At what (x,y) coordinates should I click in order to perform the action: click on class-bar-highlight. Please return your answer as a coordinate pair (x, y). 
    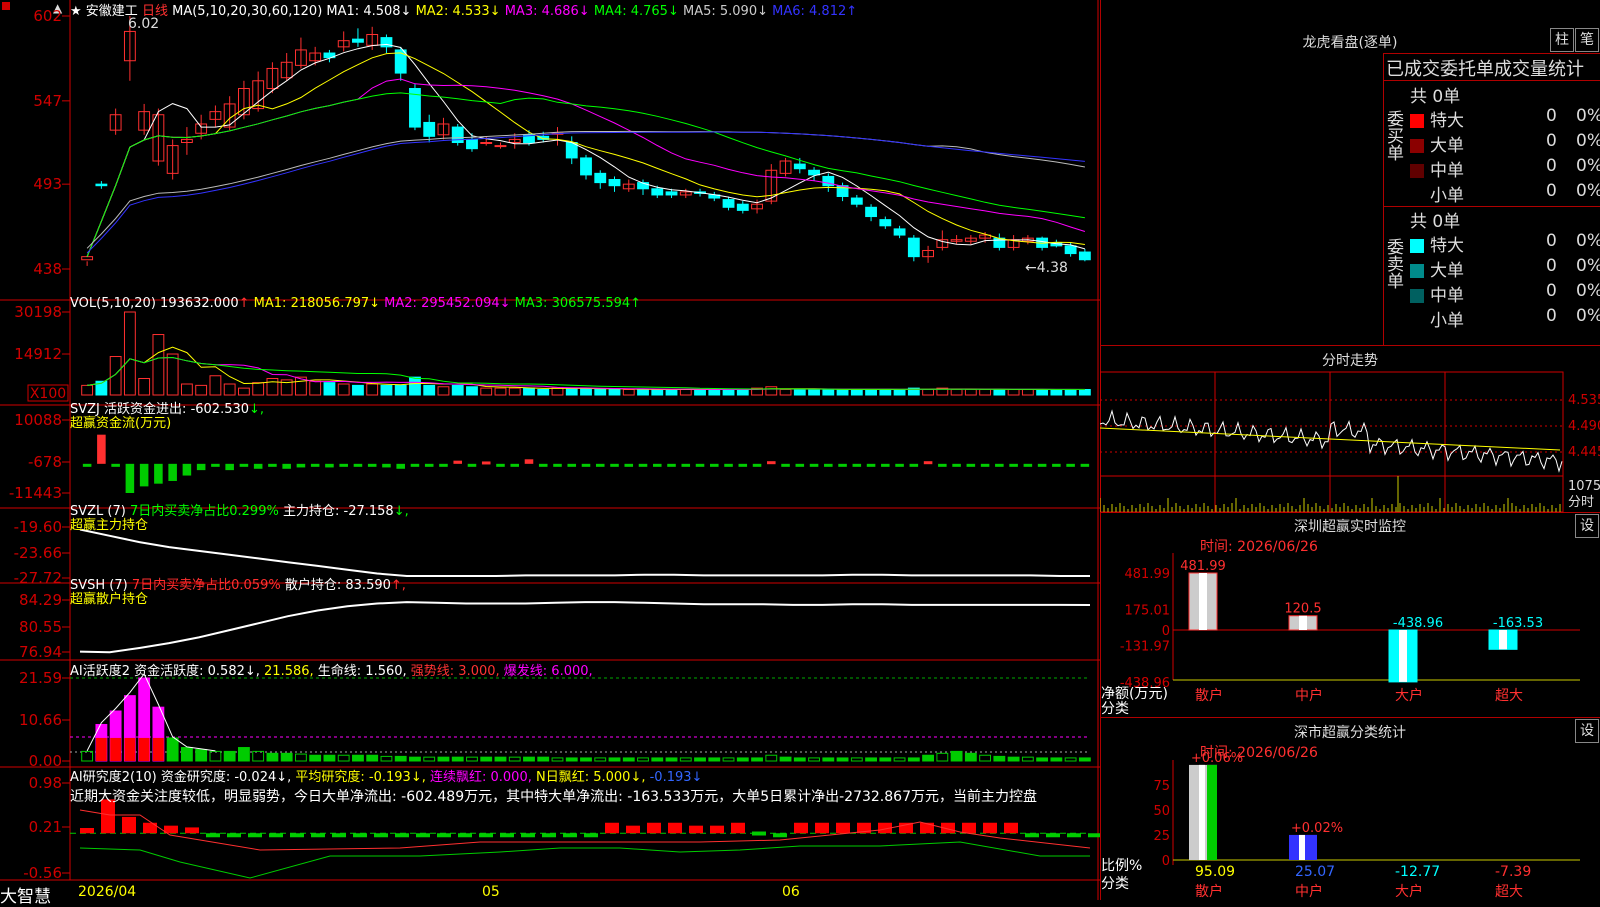
    Looking at the image, I should click on (1302, 847).